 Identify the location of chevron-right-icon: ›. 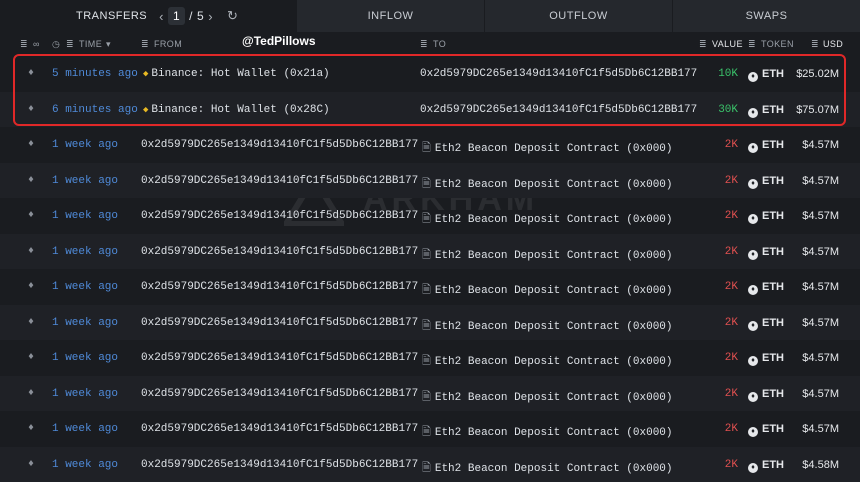
(210, 16).